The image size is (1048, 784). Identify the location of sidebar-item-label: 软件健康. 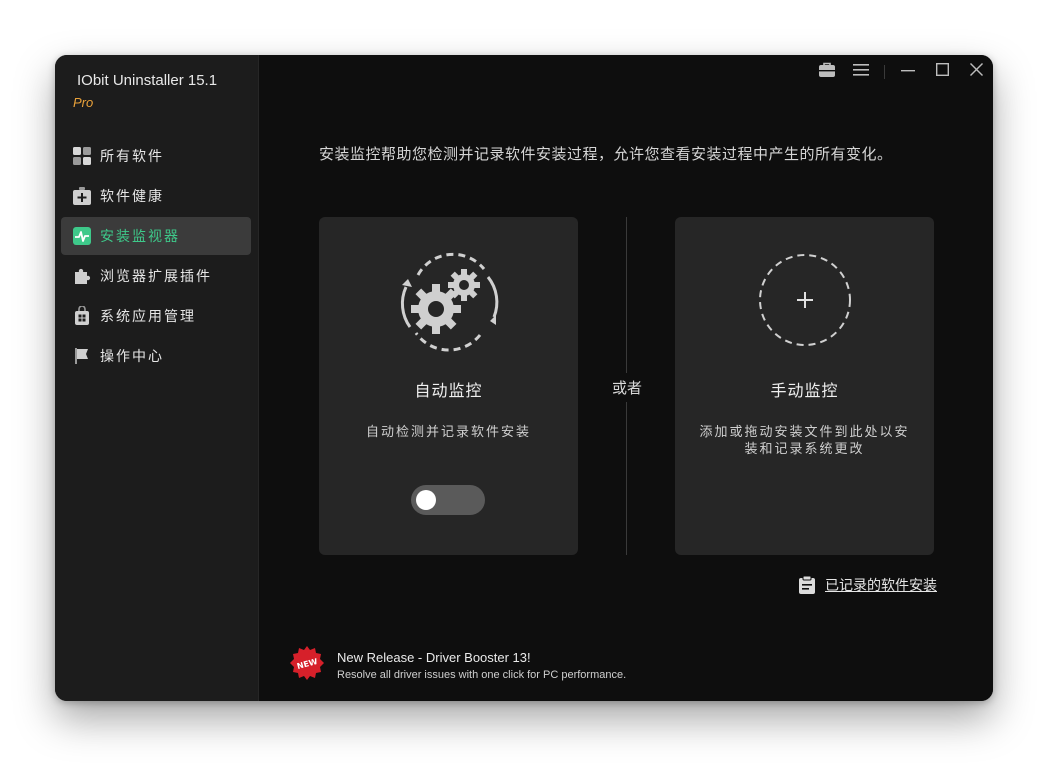
(132, 196).